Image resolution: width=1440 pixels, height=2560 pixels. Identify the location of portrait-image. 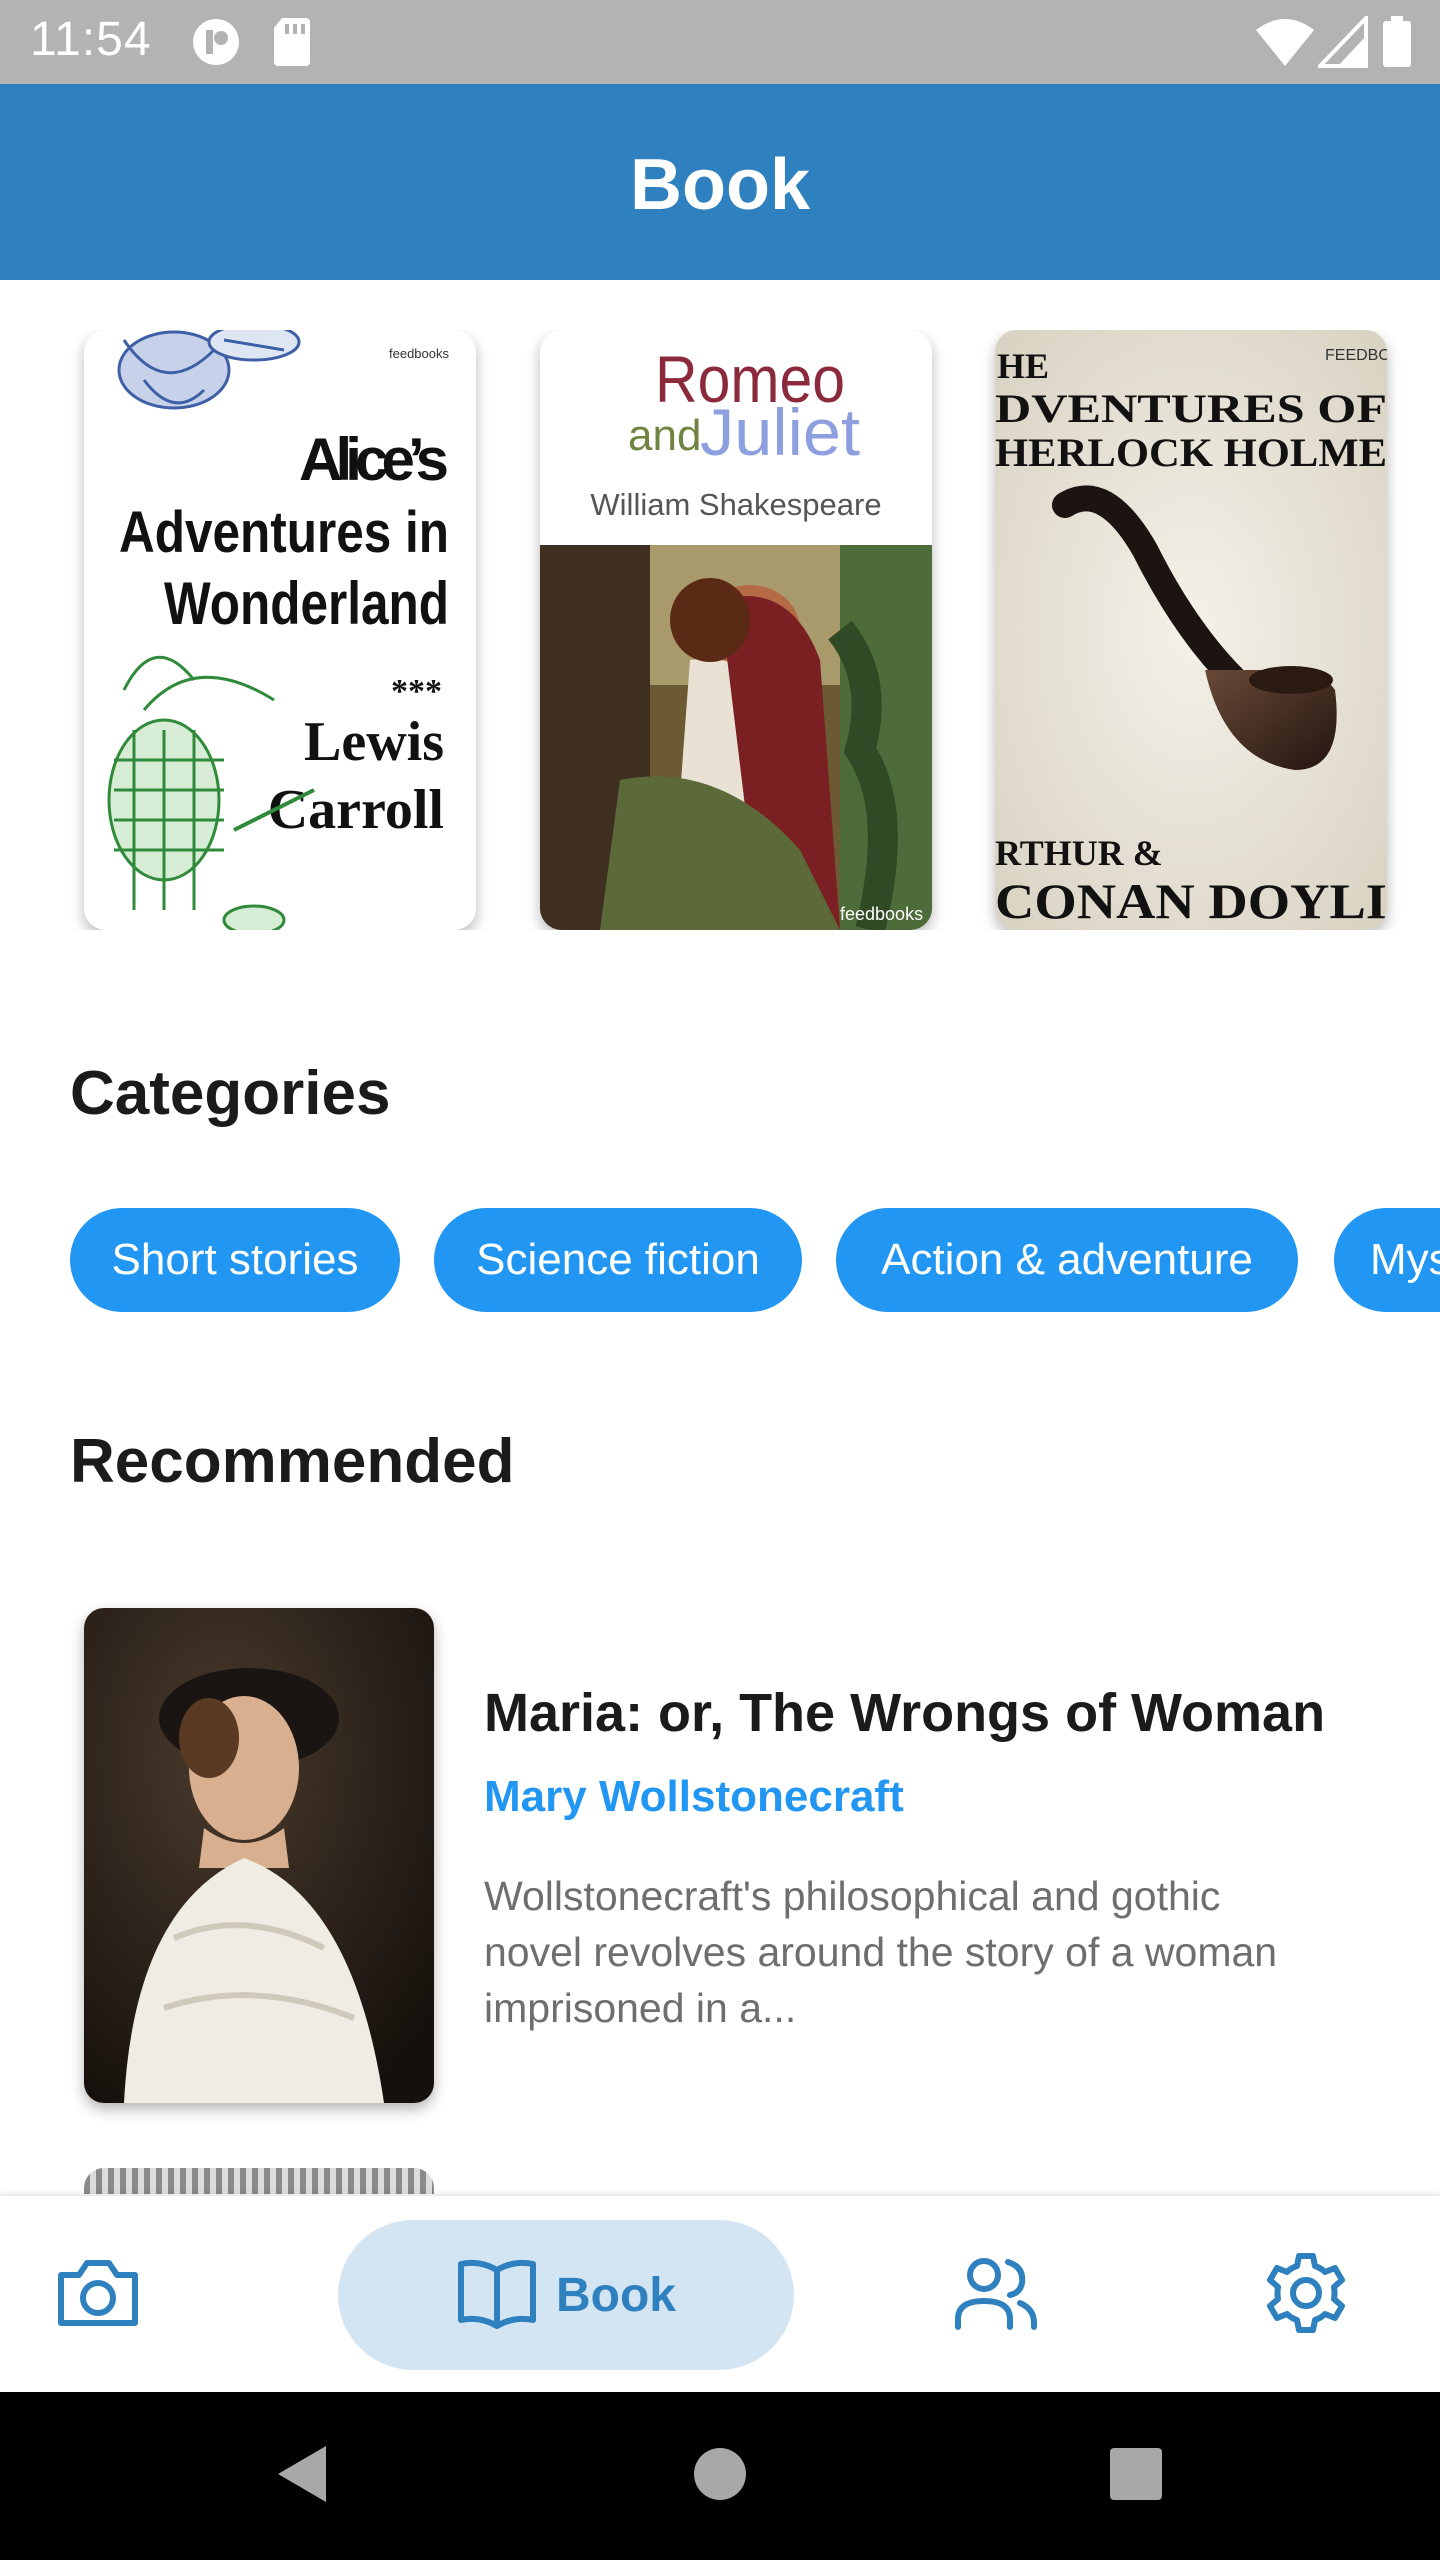
(259, 1855).